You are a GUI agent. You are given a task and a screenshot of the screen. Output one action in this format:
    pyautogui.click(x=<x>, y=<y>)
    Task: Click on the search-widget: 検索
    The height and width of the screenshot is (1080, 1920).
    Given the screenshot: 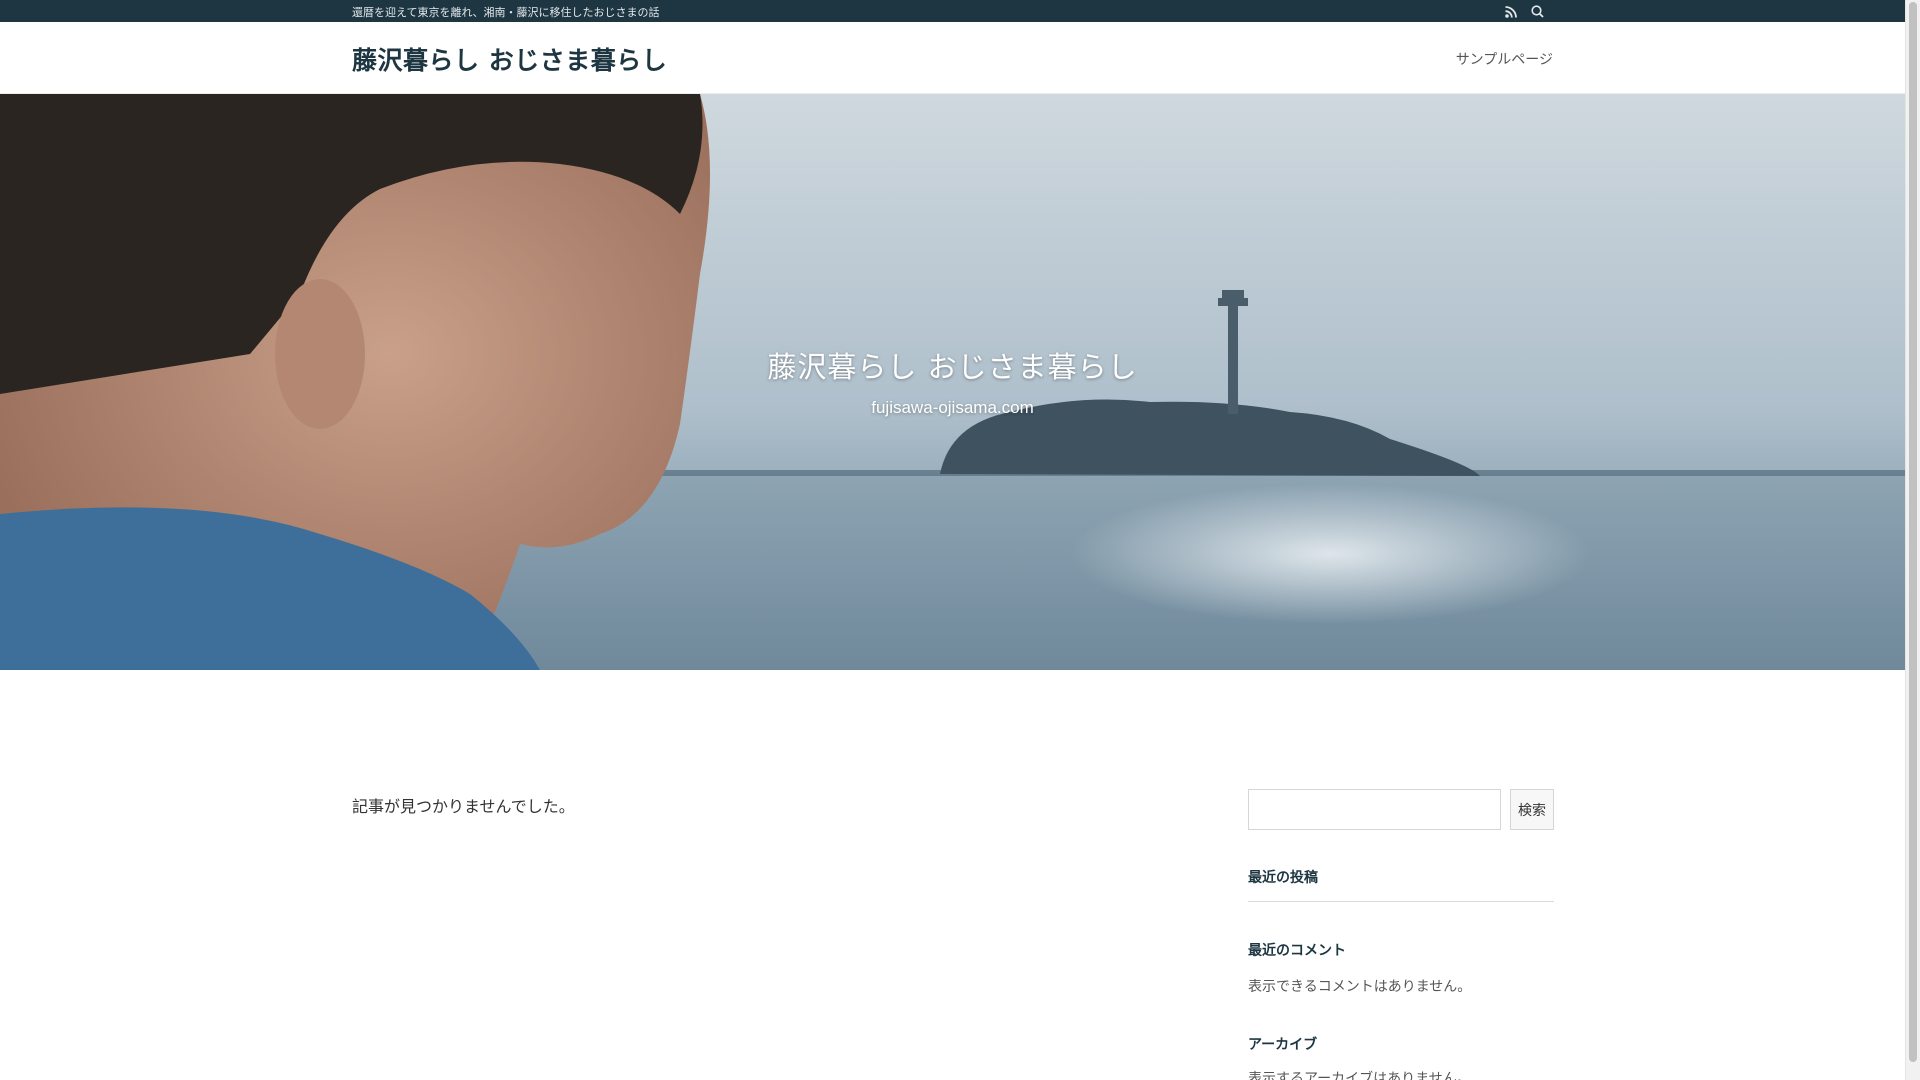 What is the action you would take?
    pyautogui.click(x=1401, y=809)
    